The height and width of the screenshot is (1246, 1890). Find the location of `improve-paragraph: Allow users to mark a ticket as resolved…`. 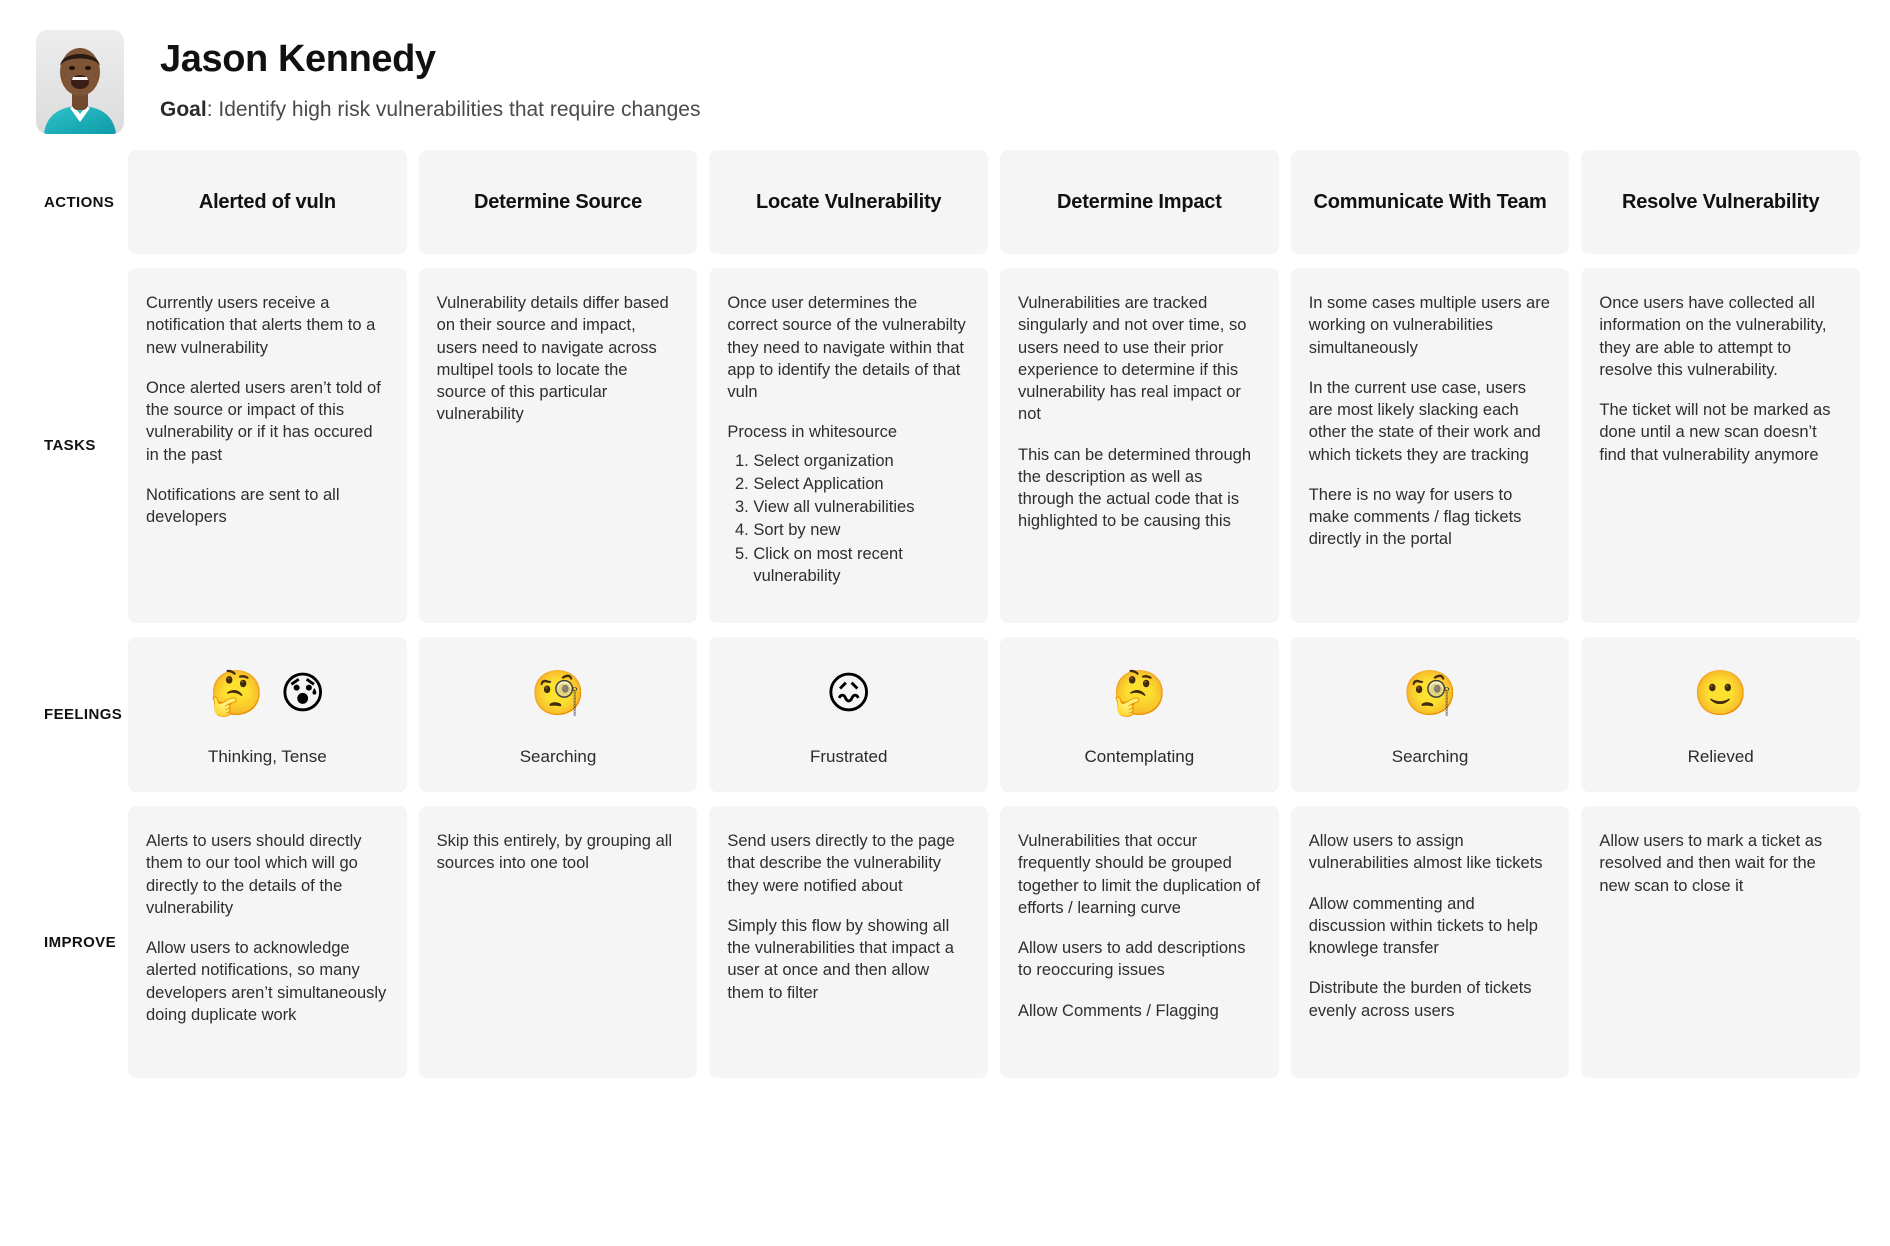

improve-paragraph: Allow users to mark a ticket as resolved… is located at coordinates (1711, 863).